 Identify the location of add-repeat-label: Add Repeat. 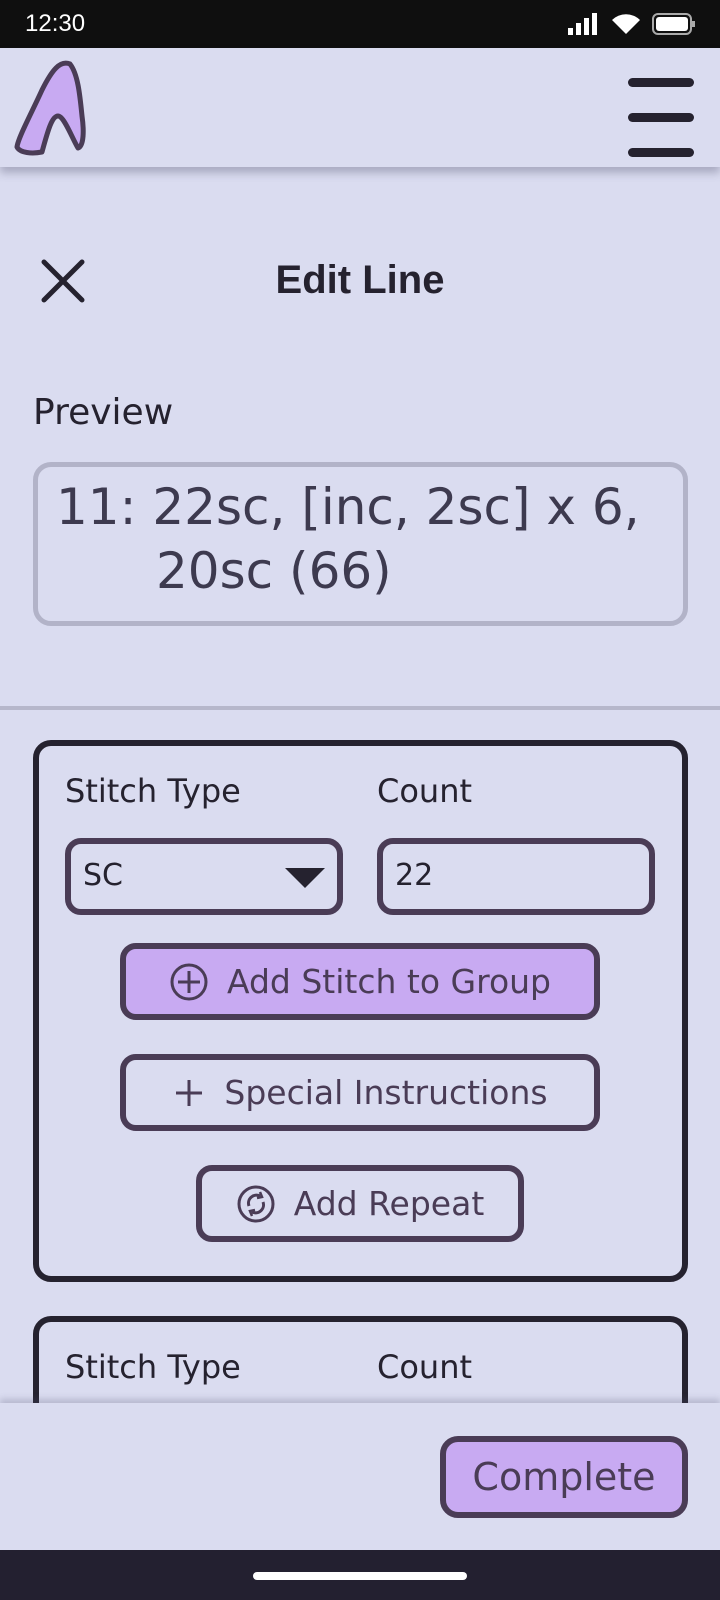
(389, 1203).